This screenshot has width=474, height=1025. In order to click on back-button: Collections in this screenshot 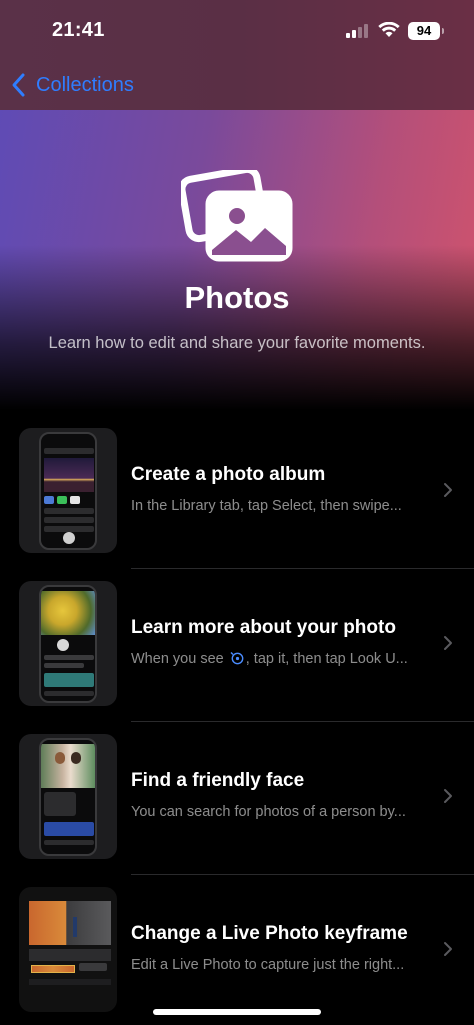, I will do `click(72, 85)`.